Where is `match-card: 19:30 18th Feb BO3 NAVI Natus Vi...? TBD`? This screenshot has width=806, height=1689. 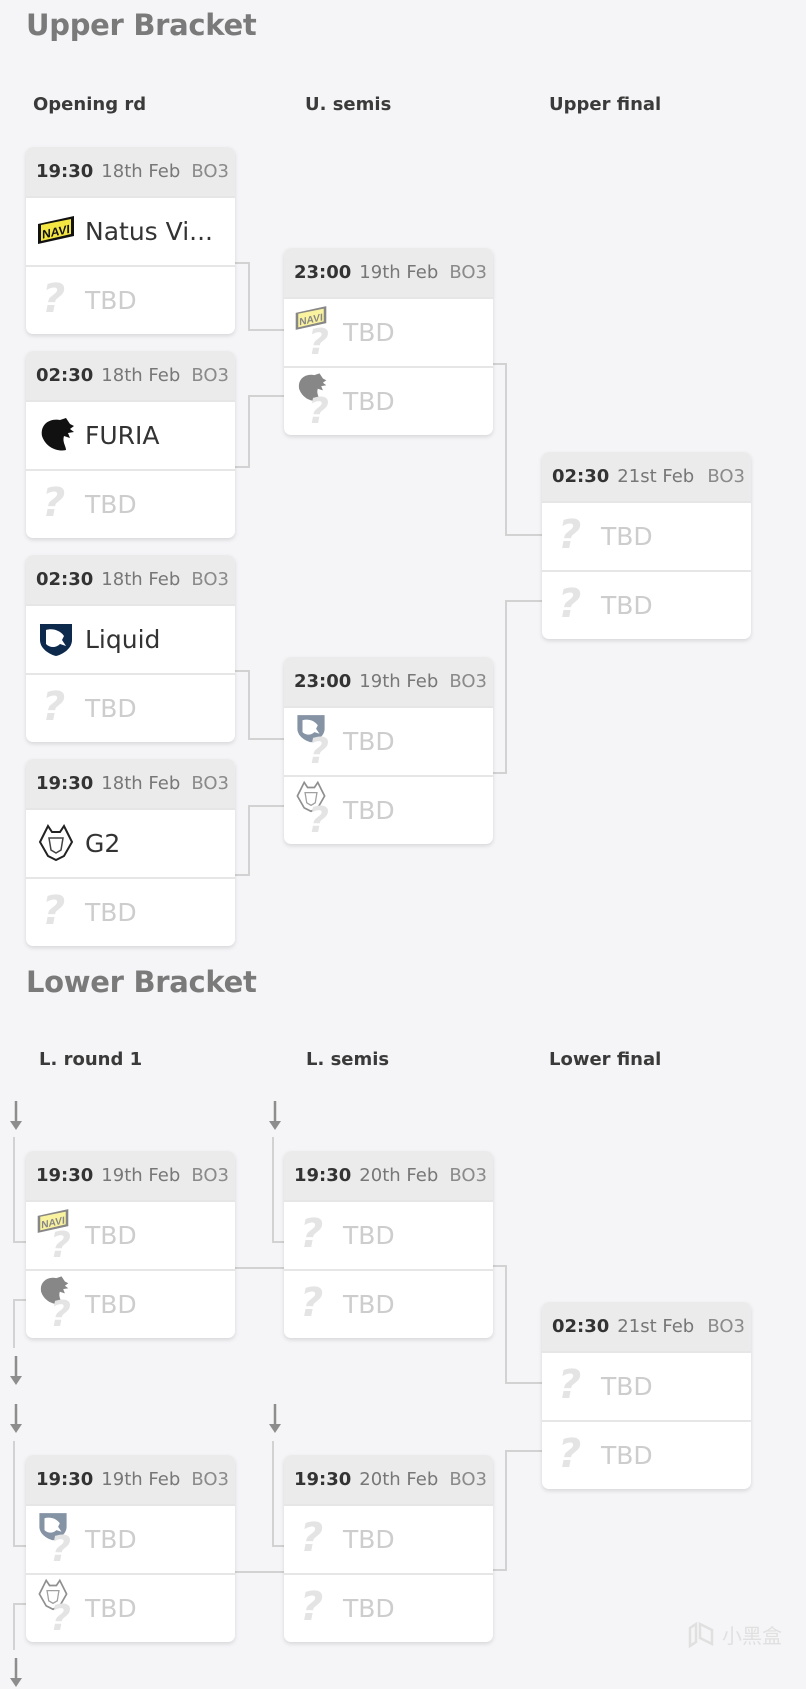
match-card: 19:30 18th Feb BO3 NAVI Natus Vi...? TBD is located at coordinates (130, 240).